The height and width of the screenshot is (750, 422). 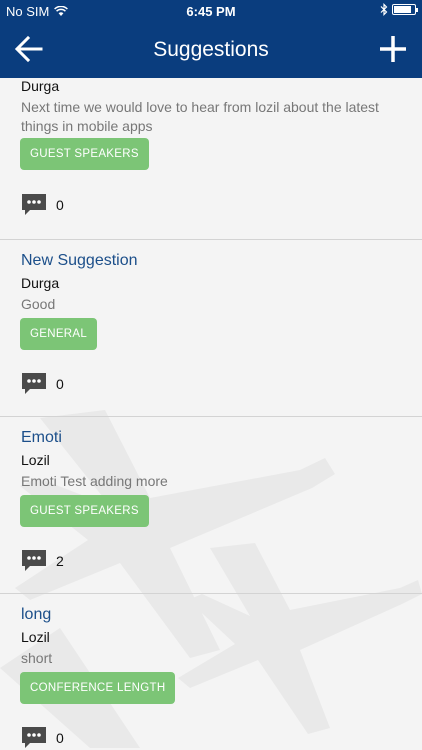 What do you see at coordinates (393, 49) in the screenshot?
I see `add-suggestion-button` at bounding box center [393, 49].